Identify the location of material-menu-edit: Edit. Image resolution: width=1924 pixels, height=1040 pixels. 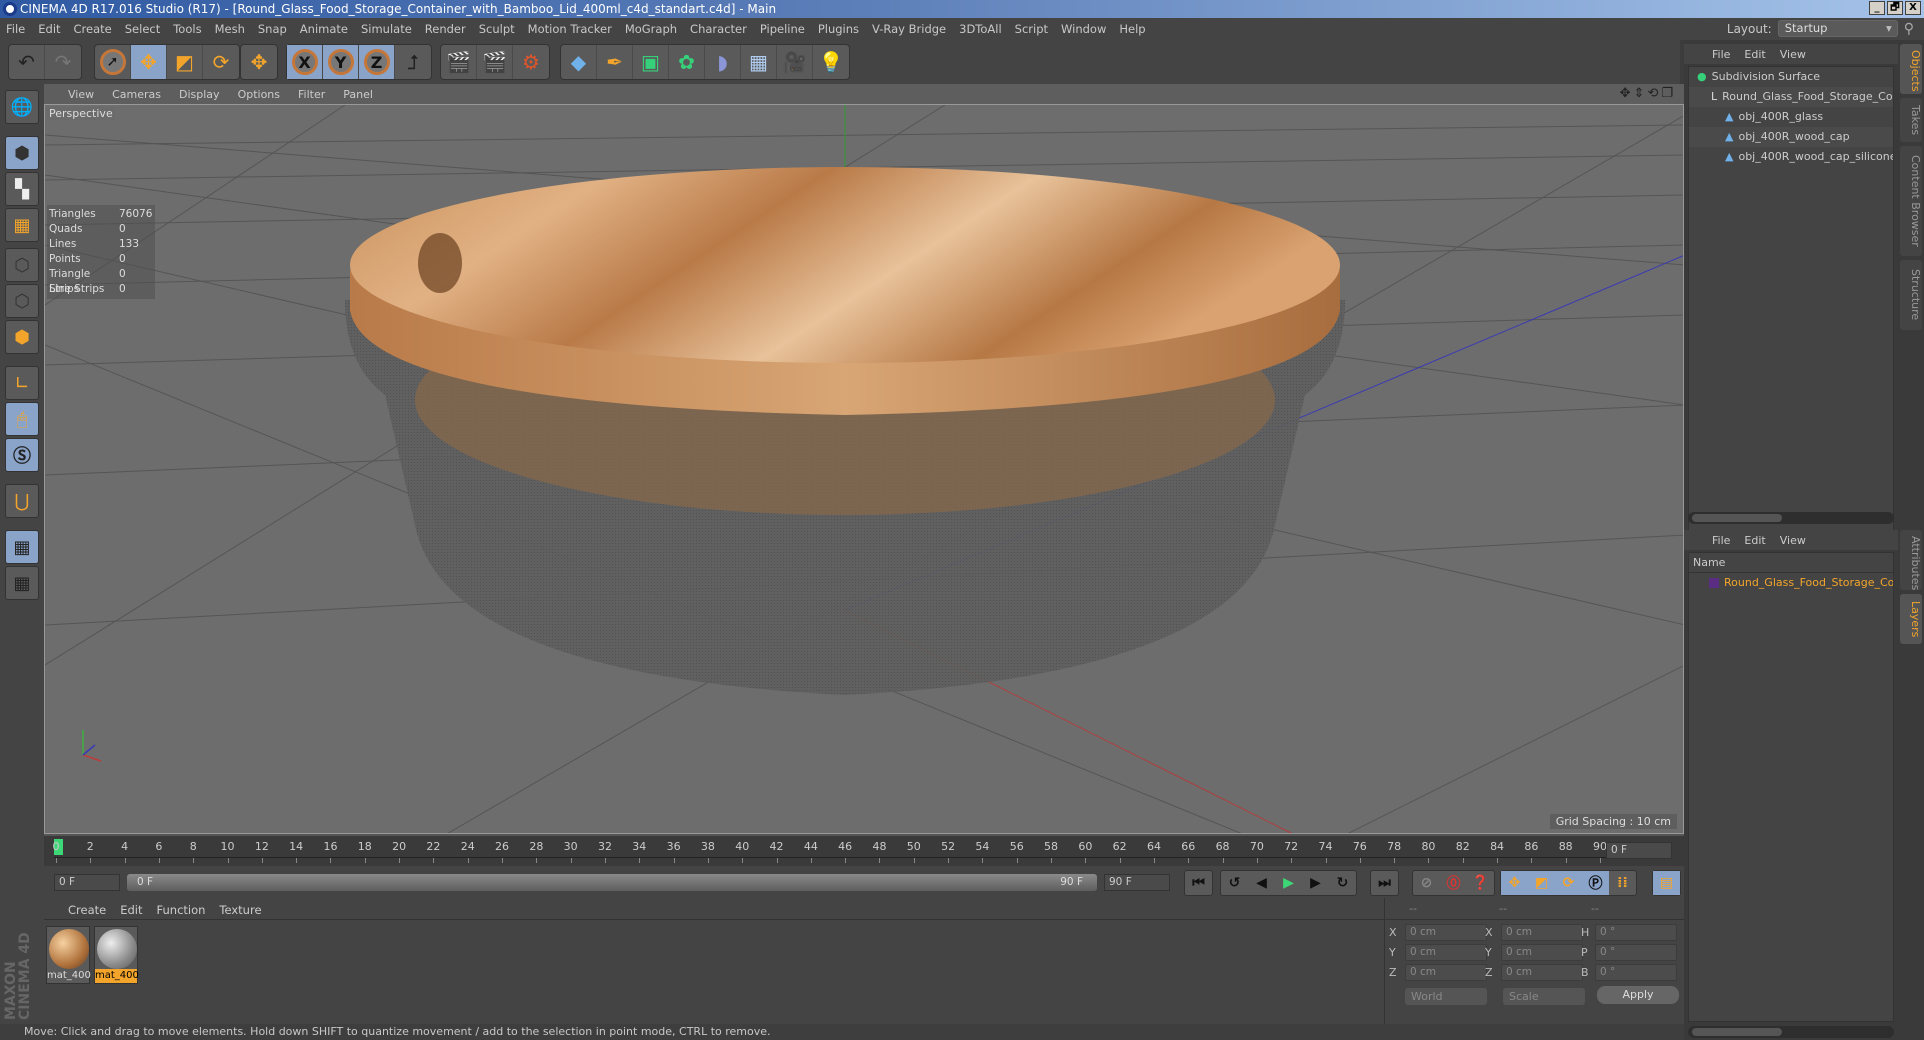
(131, 910).